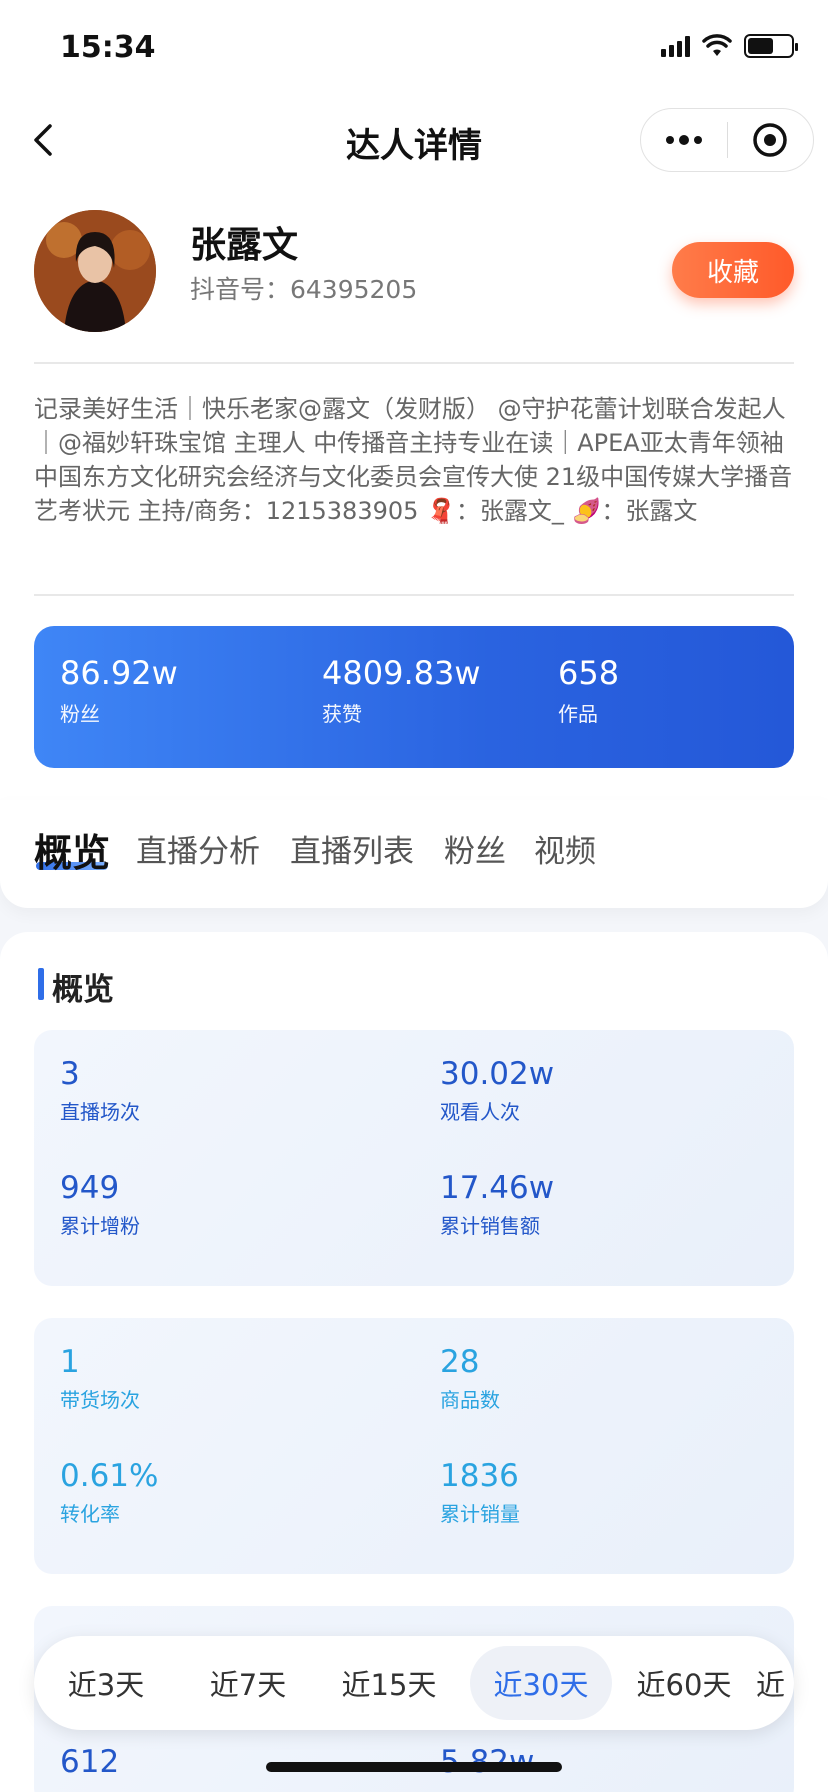 The image size is (828, 1792). Describe the element at coordinates (72, 849) in the screenshot. I see `tab-overview: 概览` at that location.